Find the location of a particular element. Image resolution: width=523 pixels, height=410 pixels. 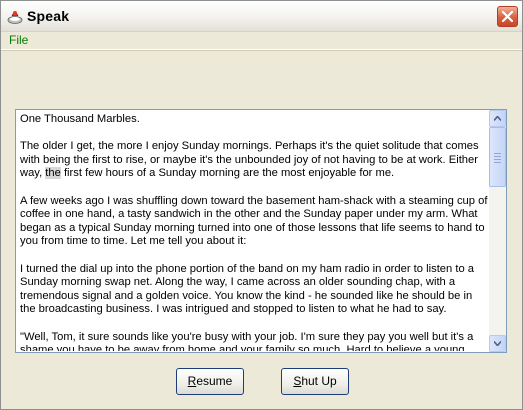

resume-button: Resume is located at coordinates (210, 381).